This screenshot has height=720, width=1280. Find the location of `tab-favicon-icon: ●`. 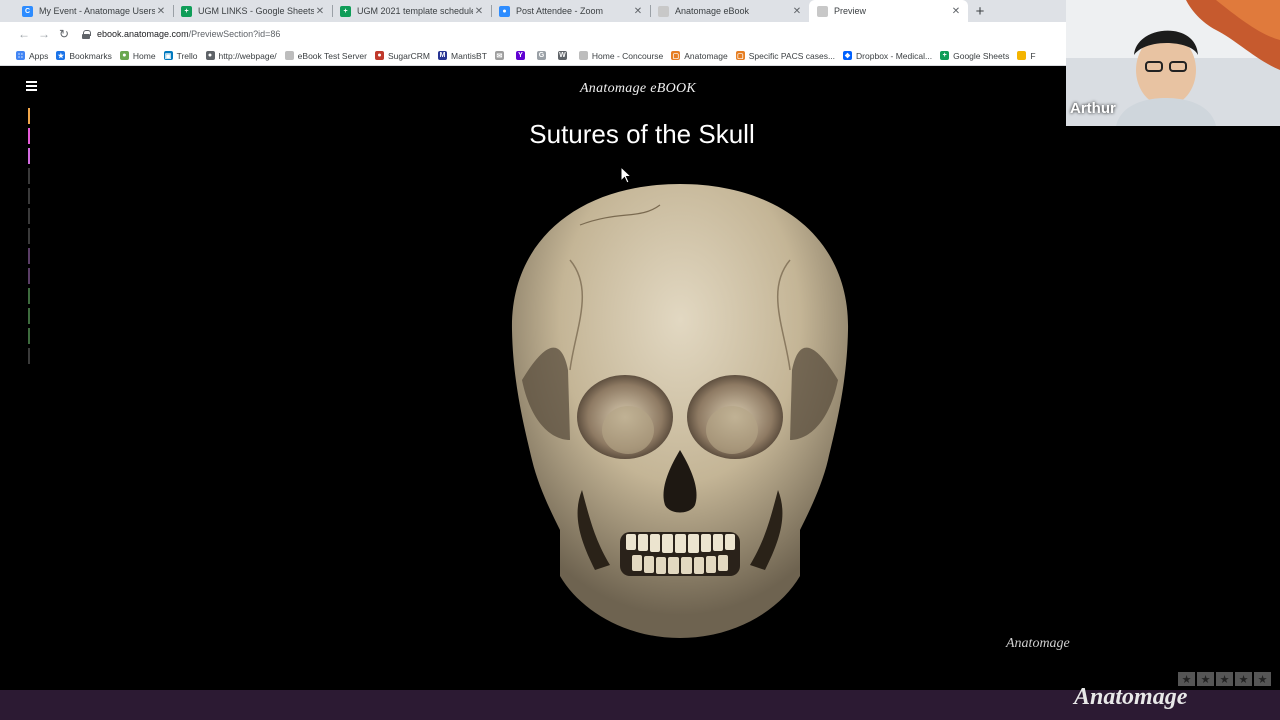

tab-favicon-icon: ● is located at coordinates (504, 11).